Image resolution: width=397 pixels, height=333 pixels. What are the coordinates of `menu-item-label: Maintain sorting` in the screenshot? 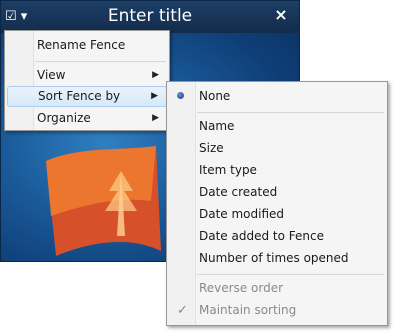 It's located at (248, 310).